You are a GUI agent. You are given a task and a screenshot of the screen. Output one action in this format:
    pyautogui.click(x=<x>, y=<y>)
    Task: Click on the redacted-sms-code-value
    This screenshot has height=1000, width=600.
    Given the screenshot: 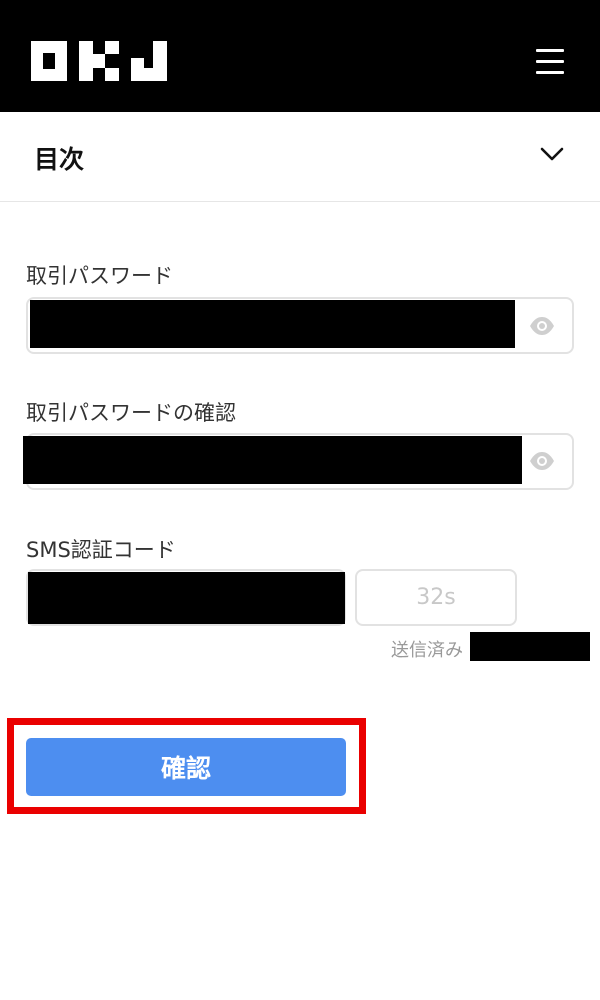 What is the action you would take?
    pyautogui.click(x=186, y=598)
    